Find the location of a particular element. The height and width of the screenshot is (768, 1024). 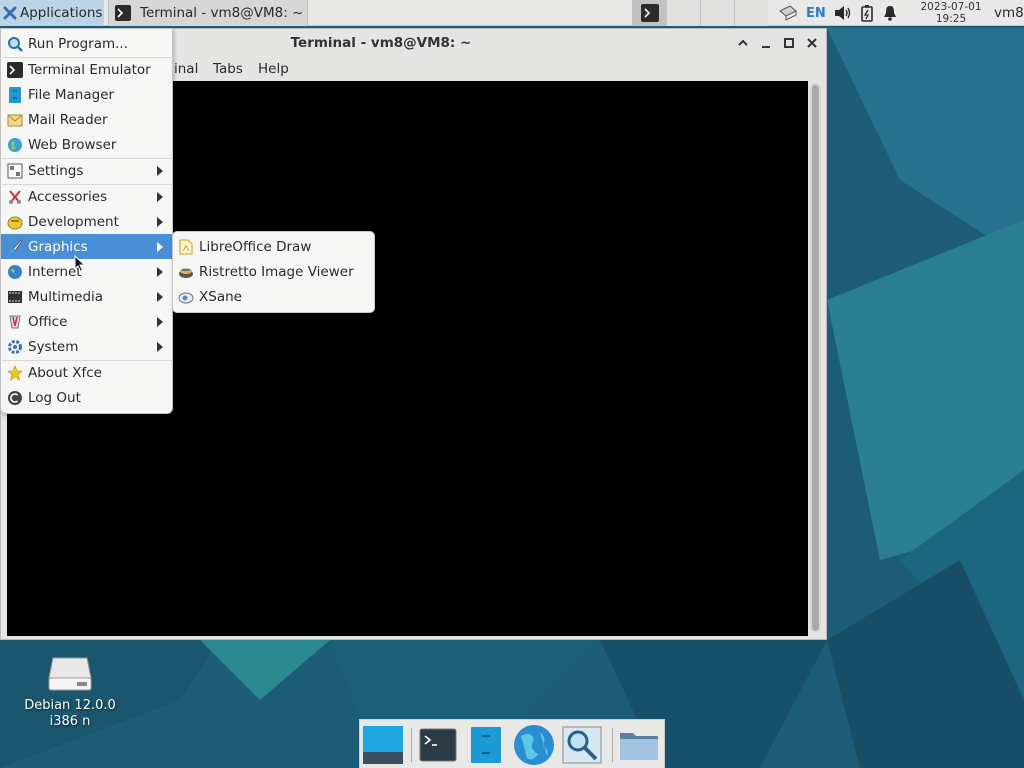

star-icon is located at coordinates (15, 372).